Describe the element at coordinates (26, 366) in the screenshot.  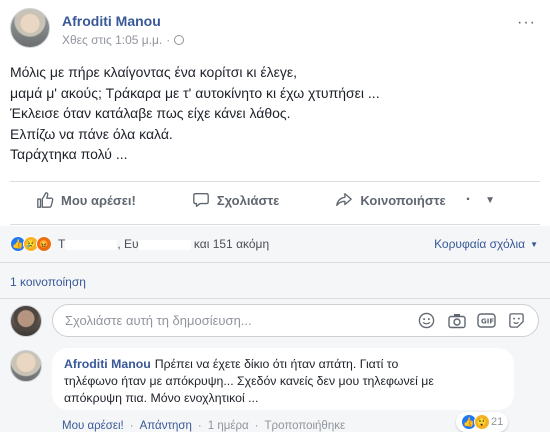
I see `commenter-avatar` at that location.